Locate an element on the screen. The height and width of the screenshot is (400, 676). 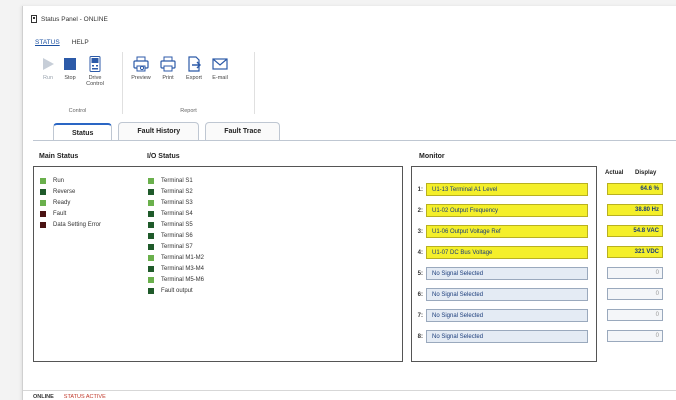
tab-bar: Status Fault History Fault Trace is located at coordinates (167, 131).